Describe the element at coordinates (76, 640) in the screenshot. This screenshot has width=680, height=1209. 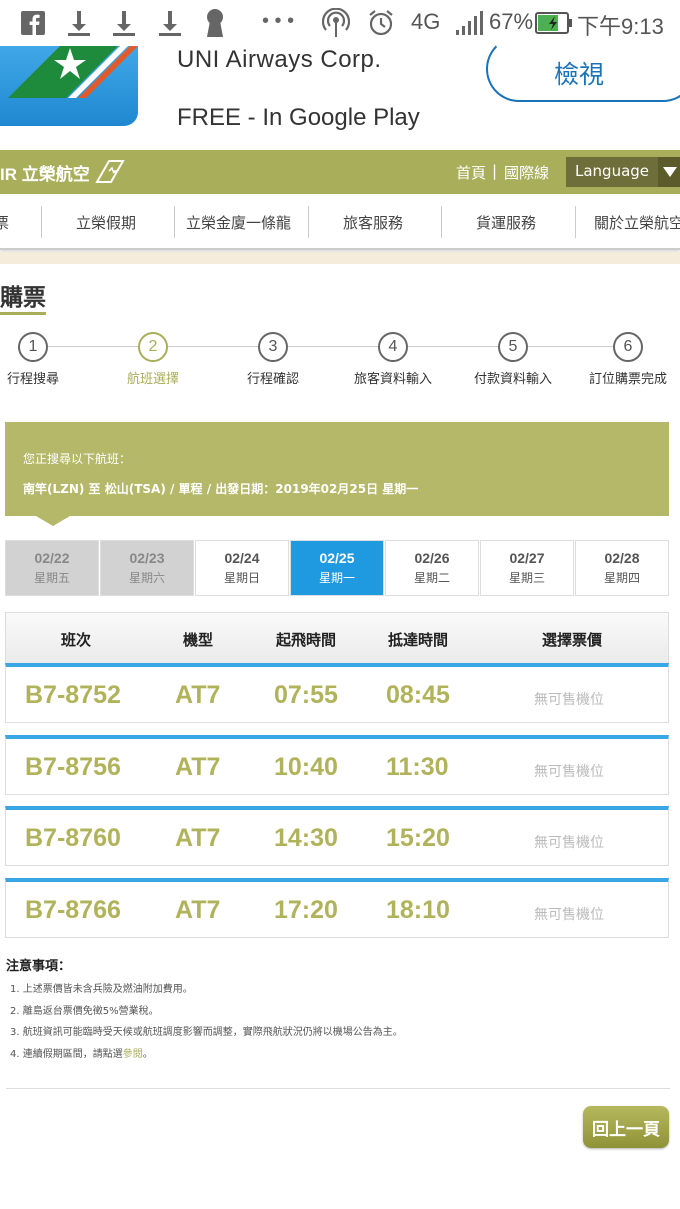
I see `column-header-flight: 班次` at that location.